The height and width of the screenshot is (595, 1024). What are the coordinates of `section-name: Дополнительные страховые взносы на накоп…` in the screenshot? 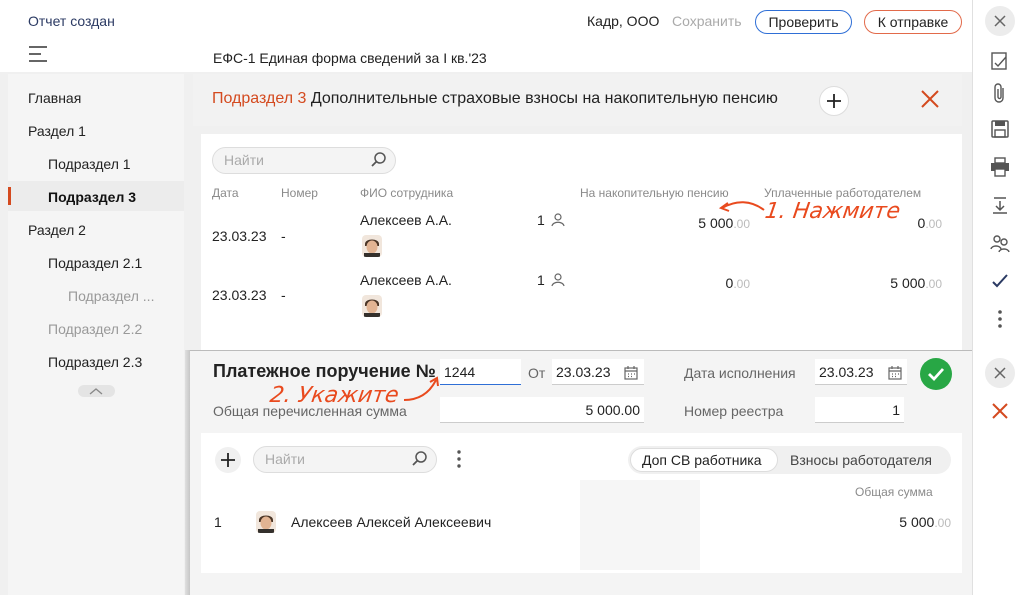 It's located at (544, 98).